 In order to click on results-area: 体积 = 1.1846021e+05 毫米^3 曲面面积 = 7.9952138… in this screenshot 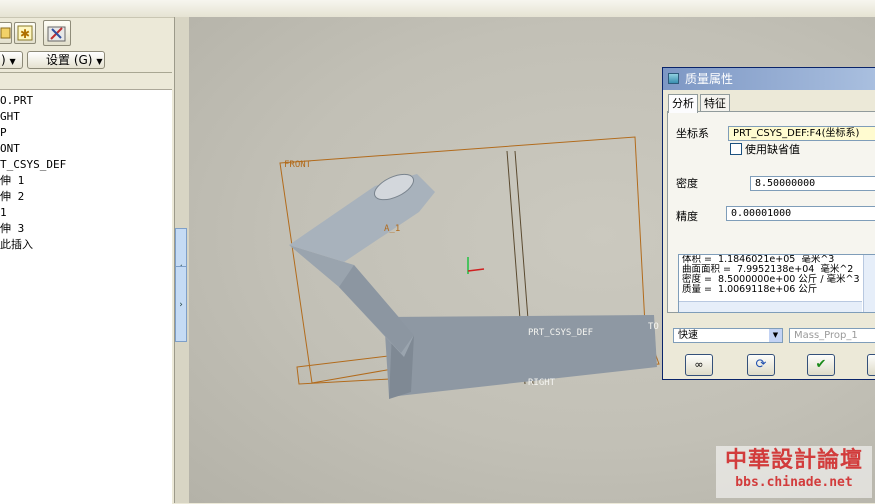, I will do `click(776, 283)`.